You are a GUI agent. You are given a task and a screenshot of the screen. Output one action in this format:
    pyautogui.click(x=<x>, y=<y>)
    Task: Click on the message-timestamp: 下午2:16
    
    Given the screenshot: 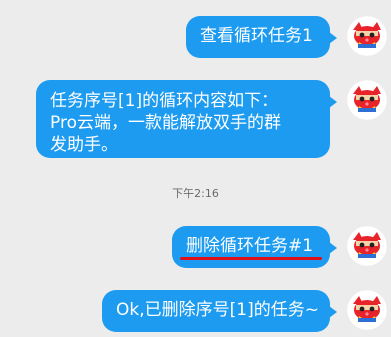 What is the action you would take?
    pyautogui.click(x=195, y=193)
    